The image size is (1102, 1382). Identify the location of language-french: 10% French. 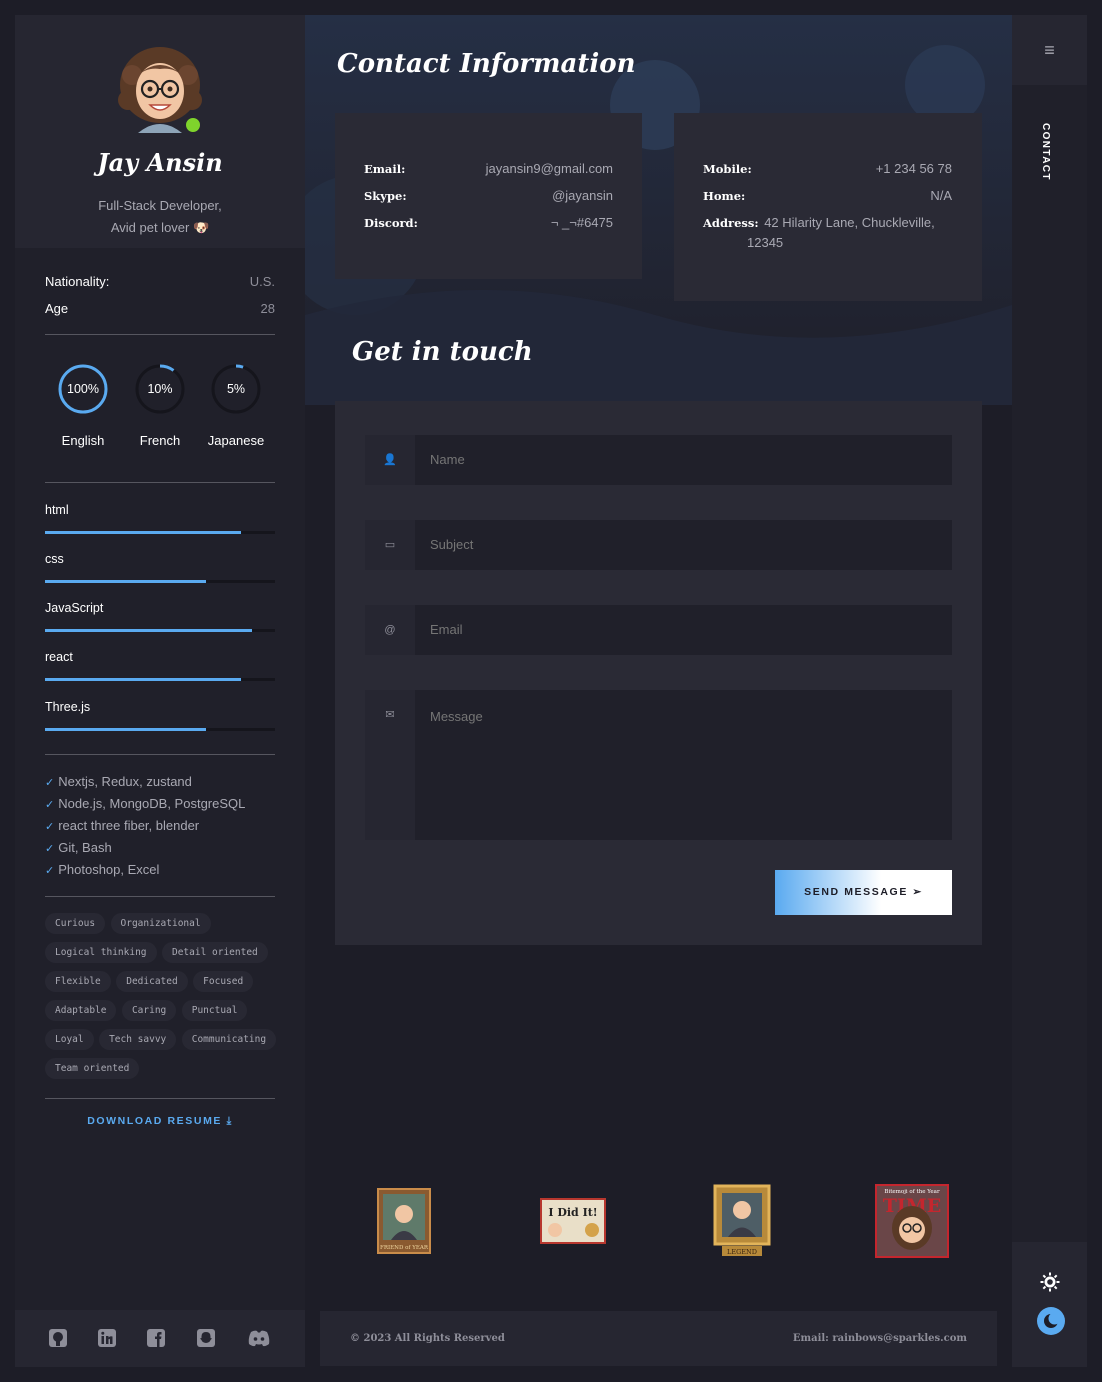
(160, 405).